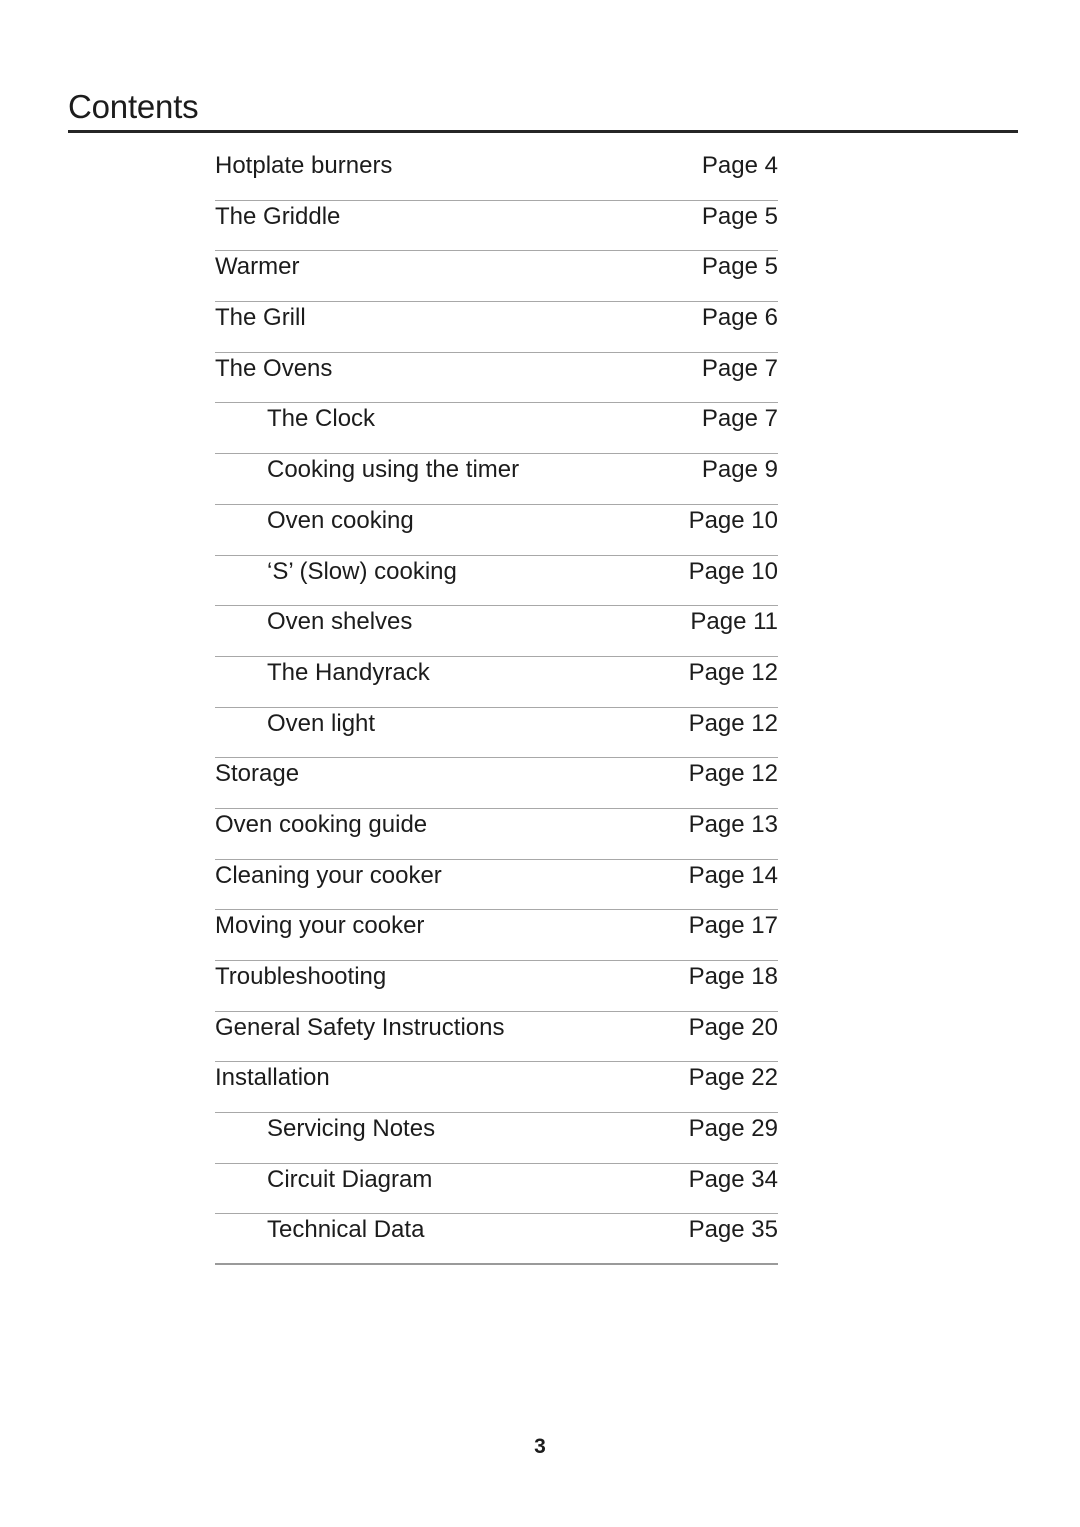 The image size is (1080, 1527). Describe the element at coordinates (346, 1230) in the screenshot. I see `toc-entry-label: Technical Data` at that location.